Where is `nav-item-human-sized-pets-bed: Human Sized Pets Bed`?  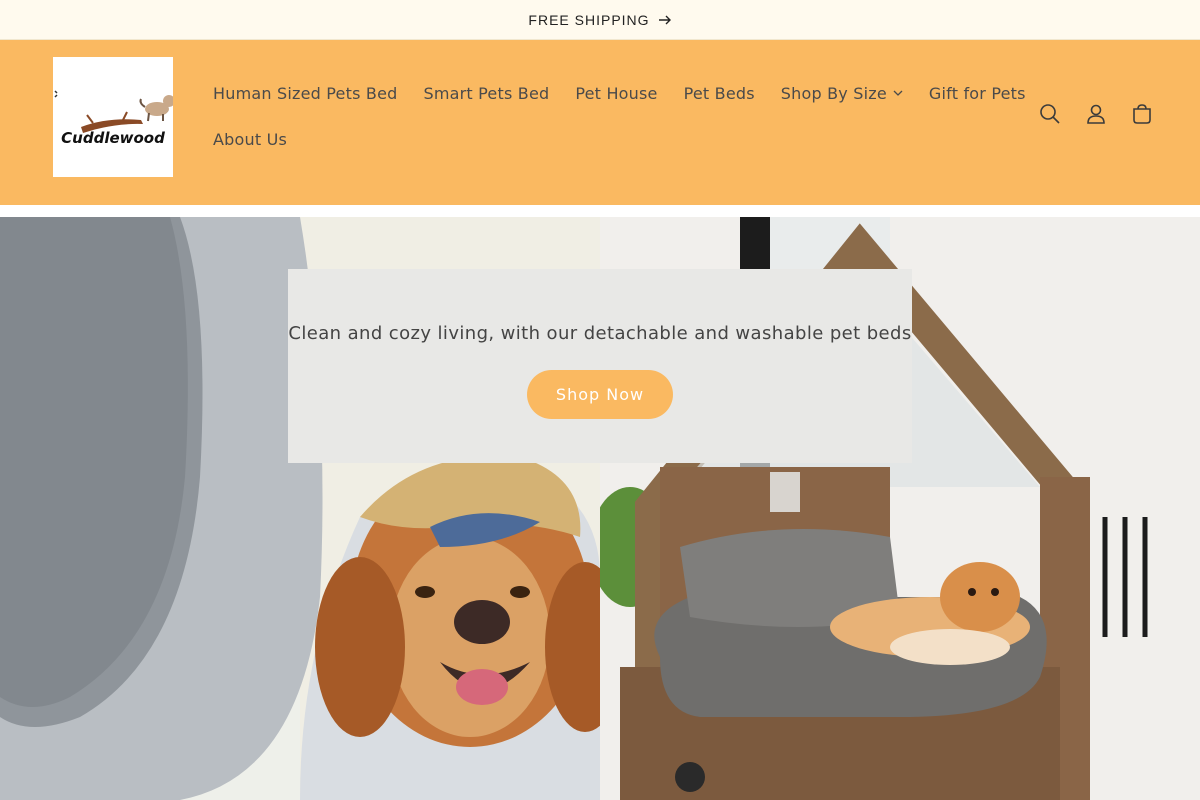
nav-item-human-sized-pets-bed: Human Sized Pets Bed is located at coordinates (305, 93).